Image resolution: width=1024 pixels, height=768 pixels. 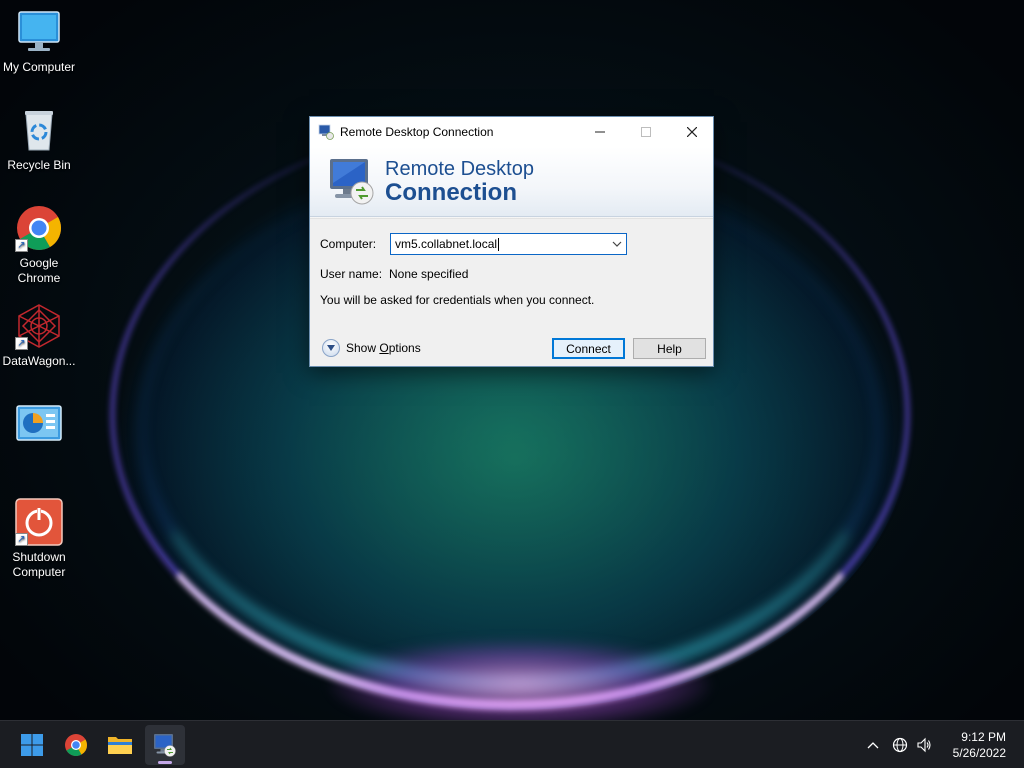 I want to click on show-options-toggle: Show Options, so click(x=371, y=348).